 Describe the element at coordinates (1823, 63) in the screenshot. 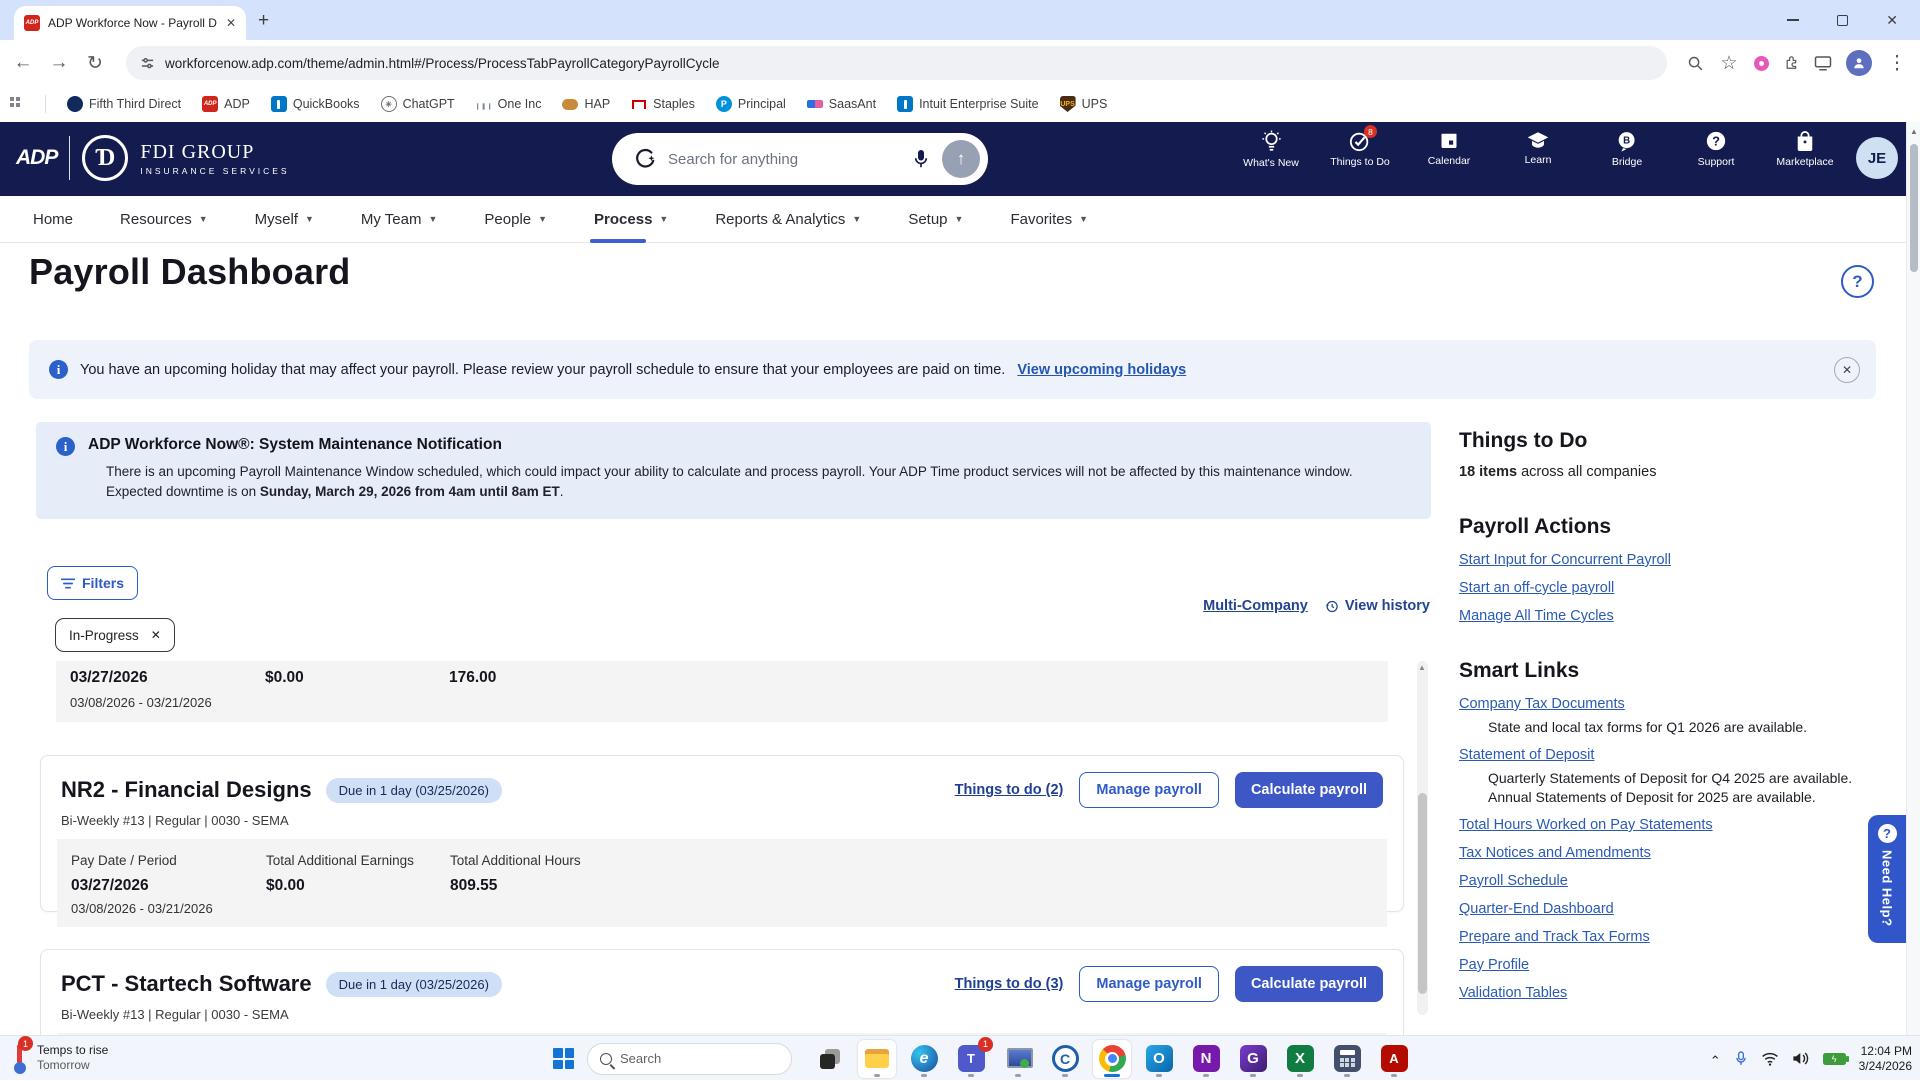

I see `device-icon` at that location.